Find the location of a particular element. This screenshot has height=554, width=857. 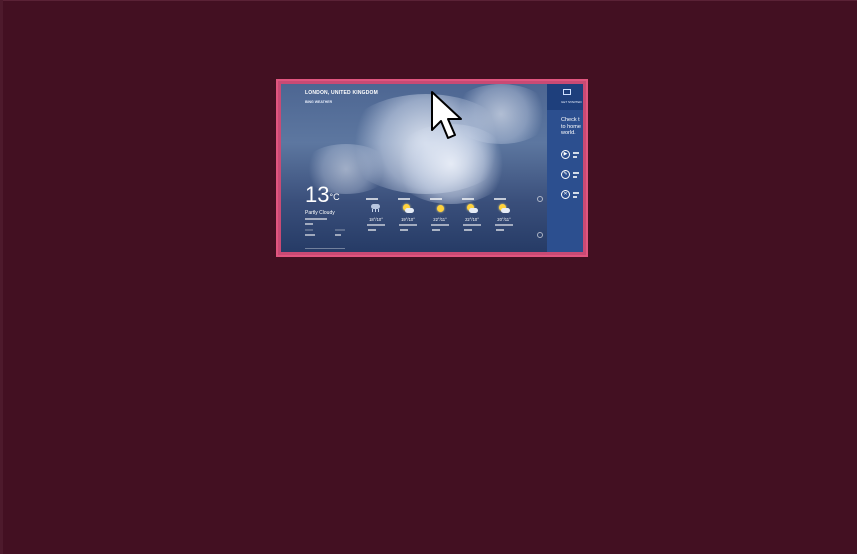

forecast-temp: 19°/10° is located at coordinates (408, 219).